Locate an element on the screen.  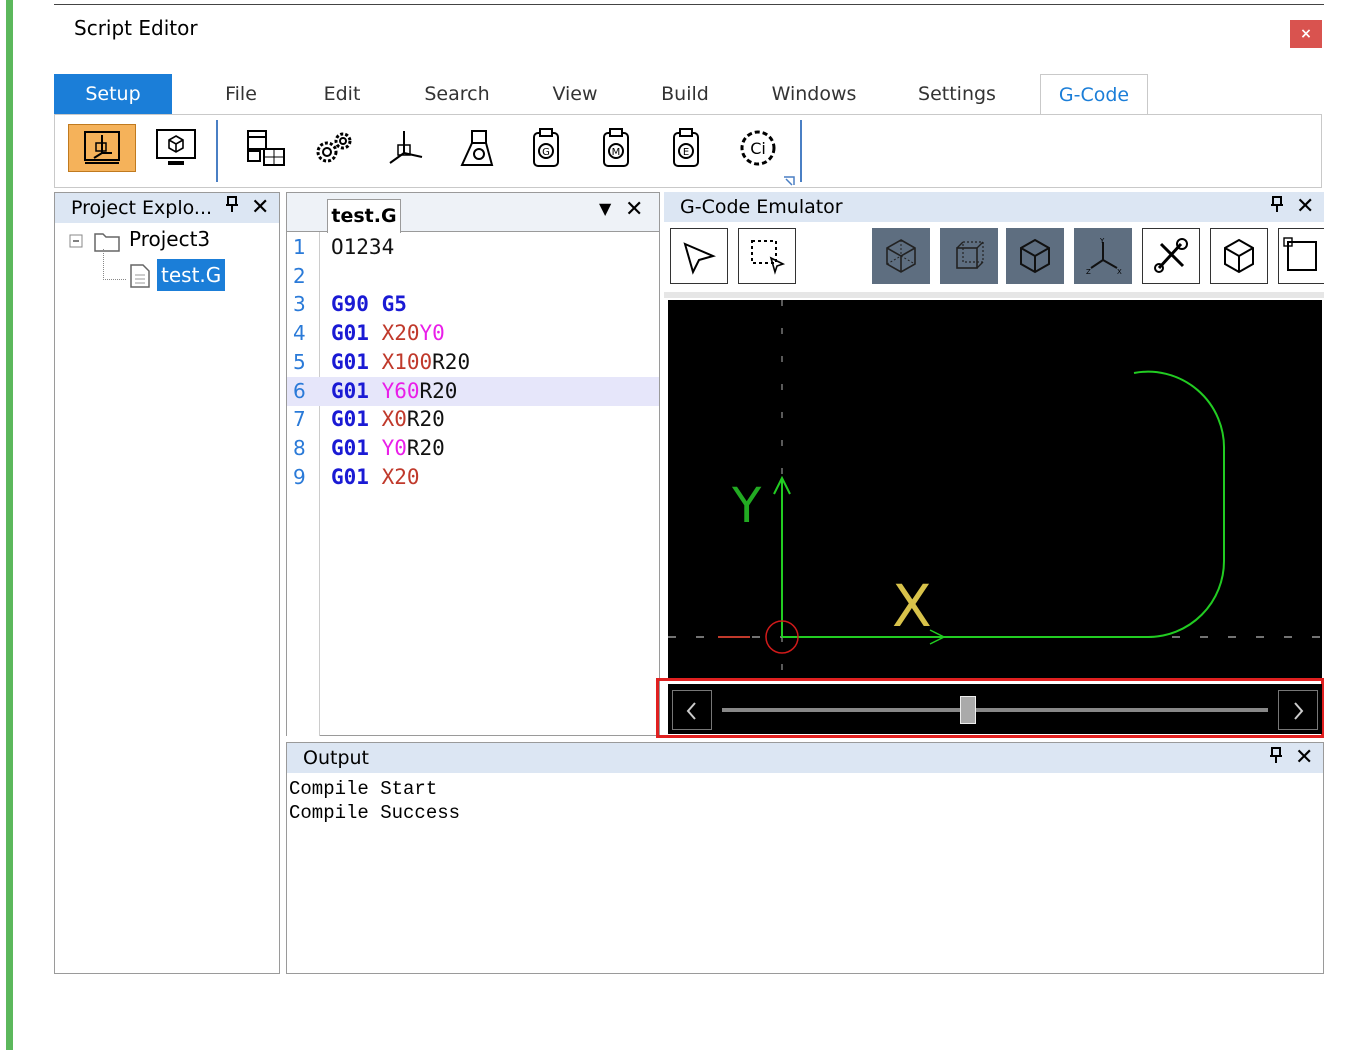
m-clip-icon: M is located at coordinates (616, 147).